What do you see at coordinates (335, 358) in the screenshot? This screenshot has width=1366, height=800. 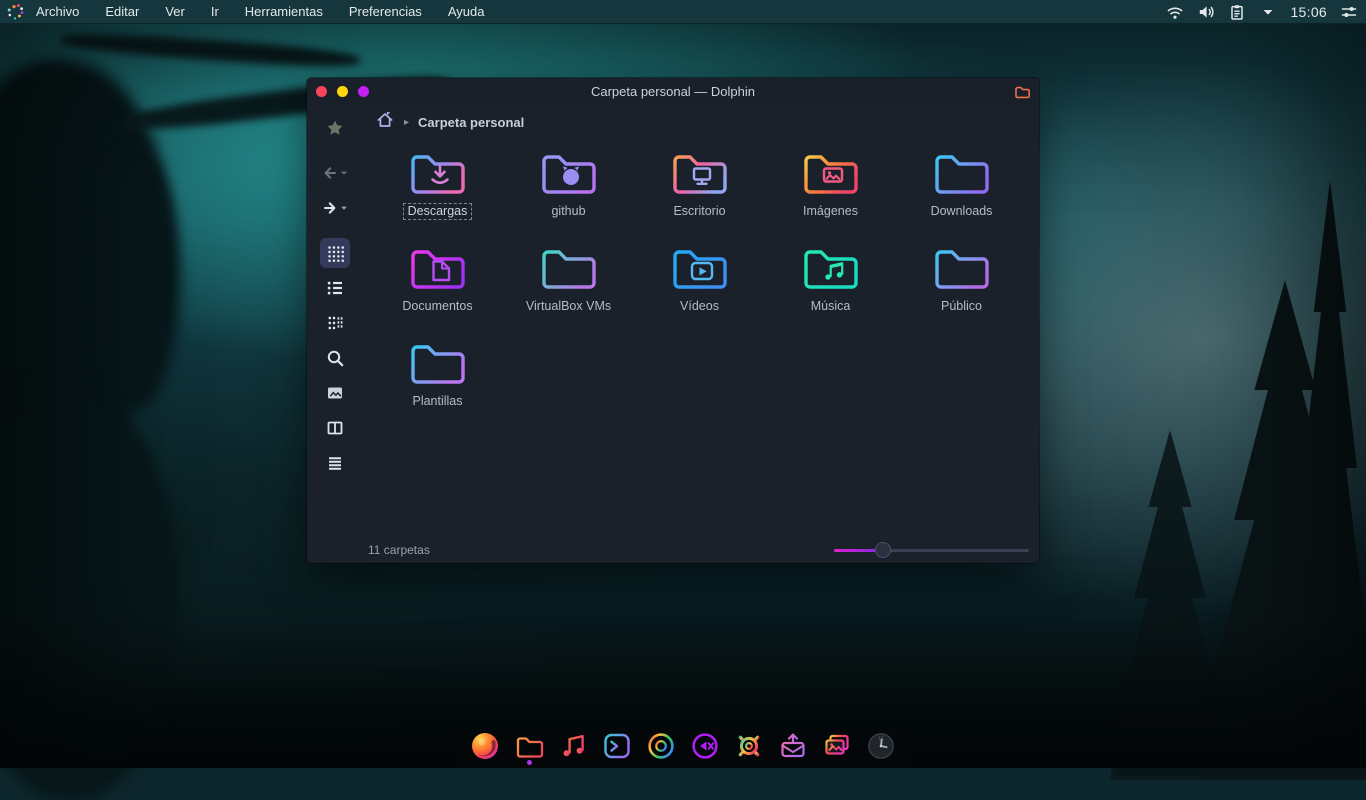 I see `search-button` at bounding box center [335, 358].